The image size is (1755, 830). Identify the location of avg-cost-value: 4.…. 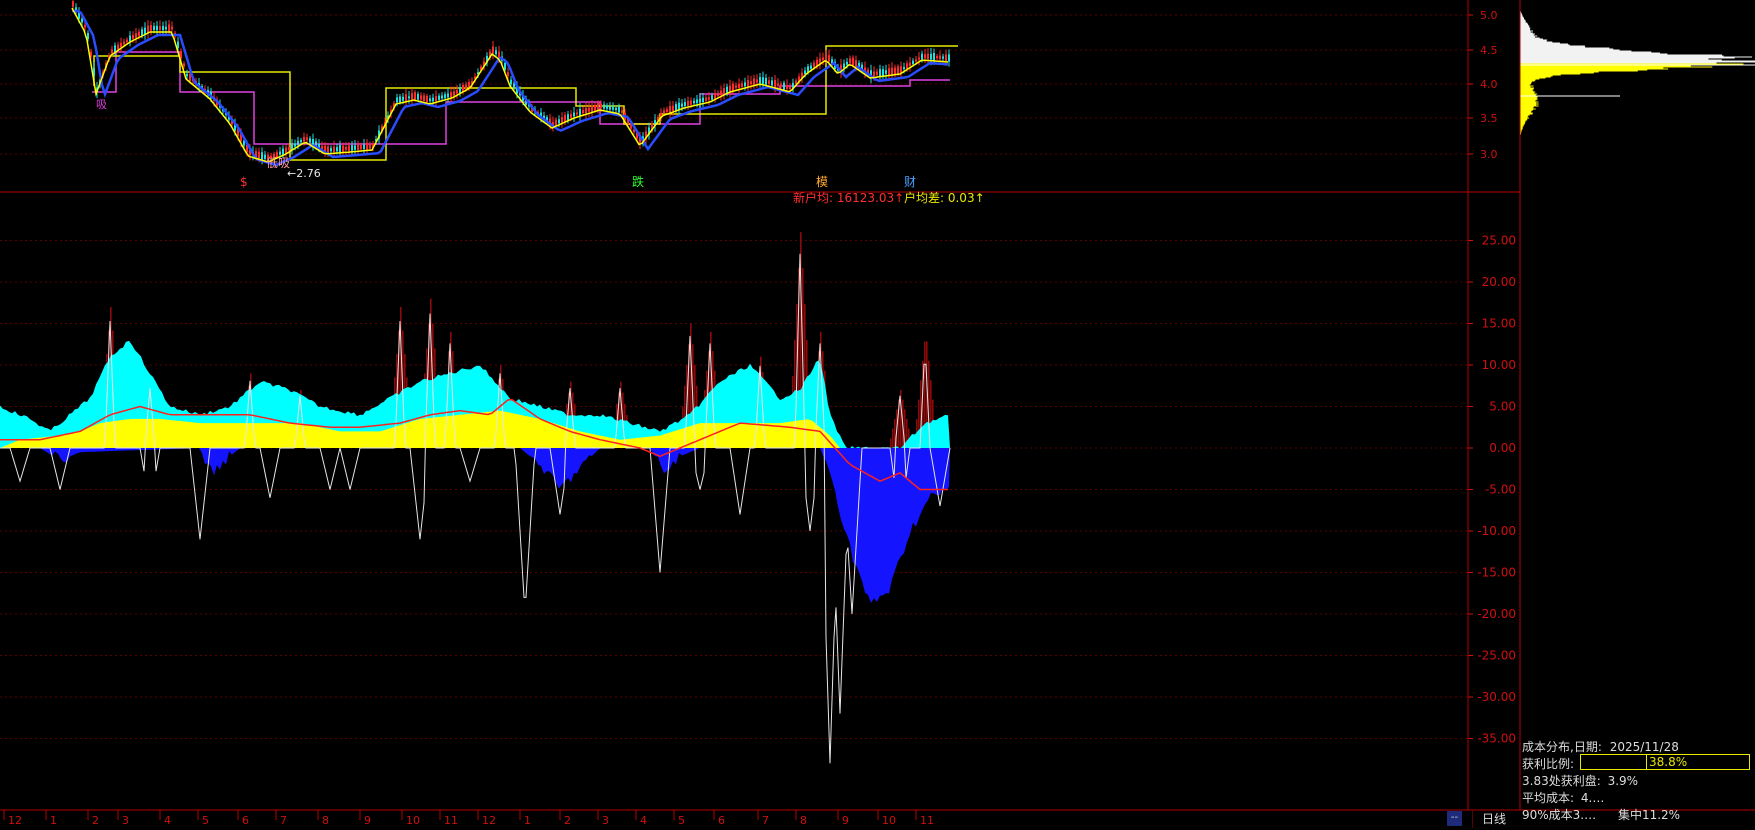
(1592, 798).